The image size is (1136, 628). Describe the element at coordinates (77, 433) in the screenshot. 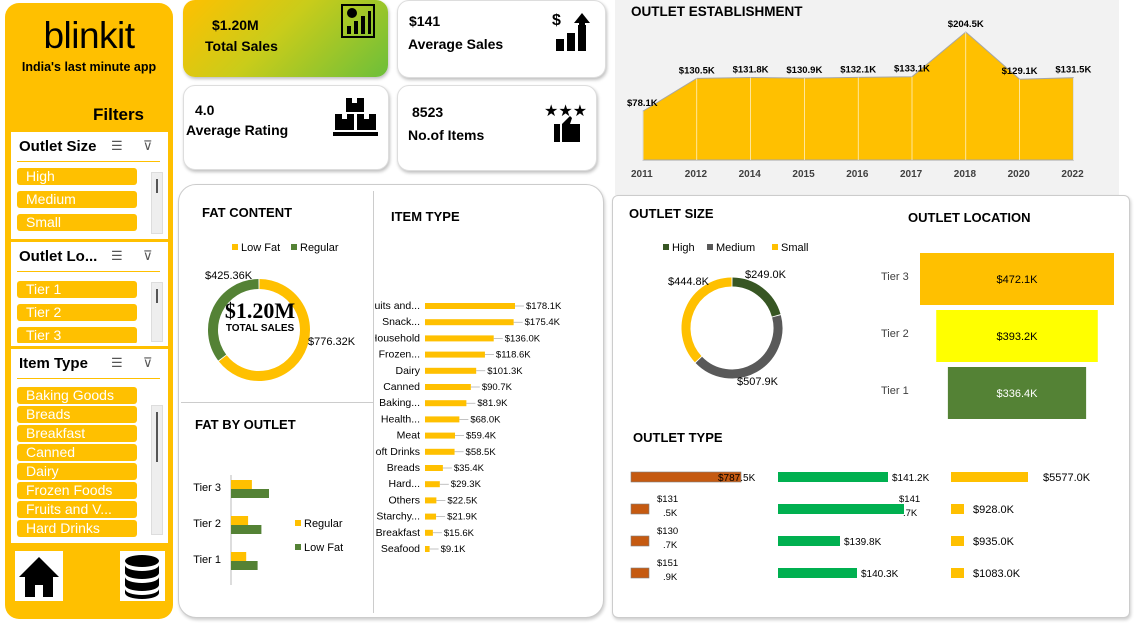

I see `slicer-item: Breakfast` at that location.